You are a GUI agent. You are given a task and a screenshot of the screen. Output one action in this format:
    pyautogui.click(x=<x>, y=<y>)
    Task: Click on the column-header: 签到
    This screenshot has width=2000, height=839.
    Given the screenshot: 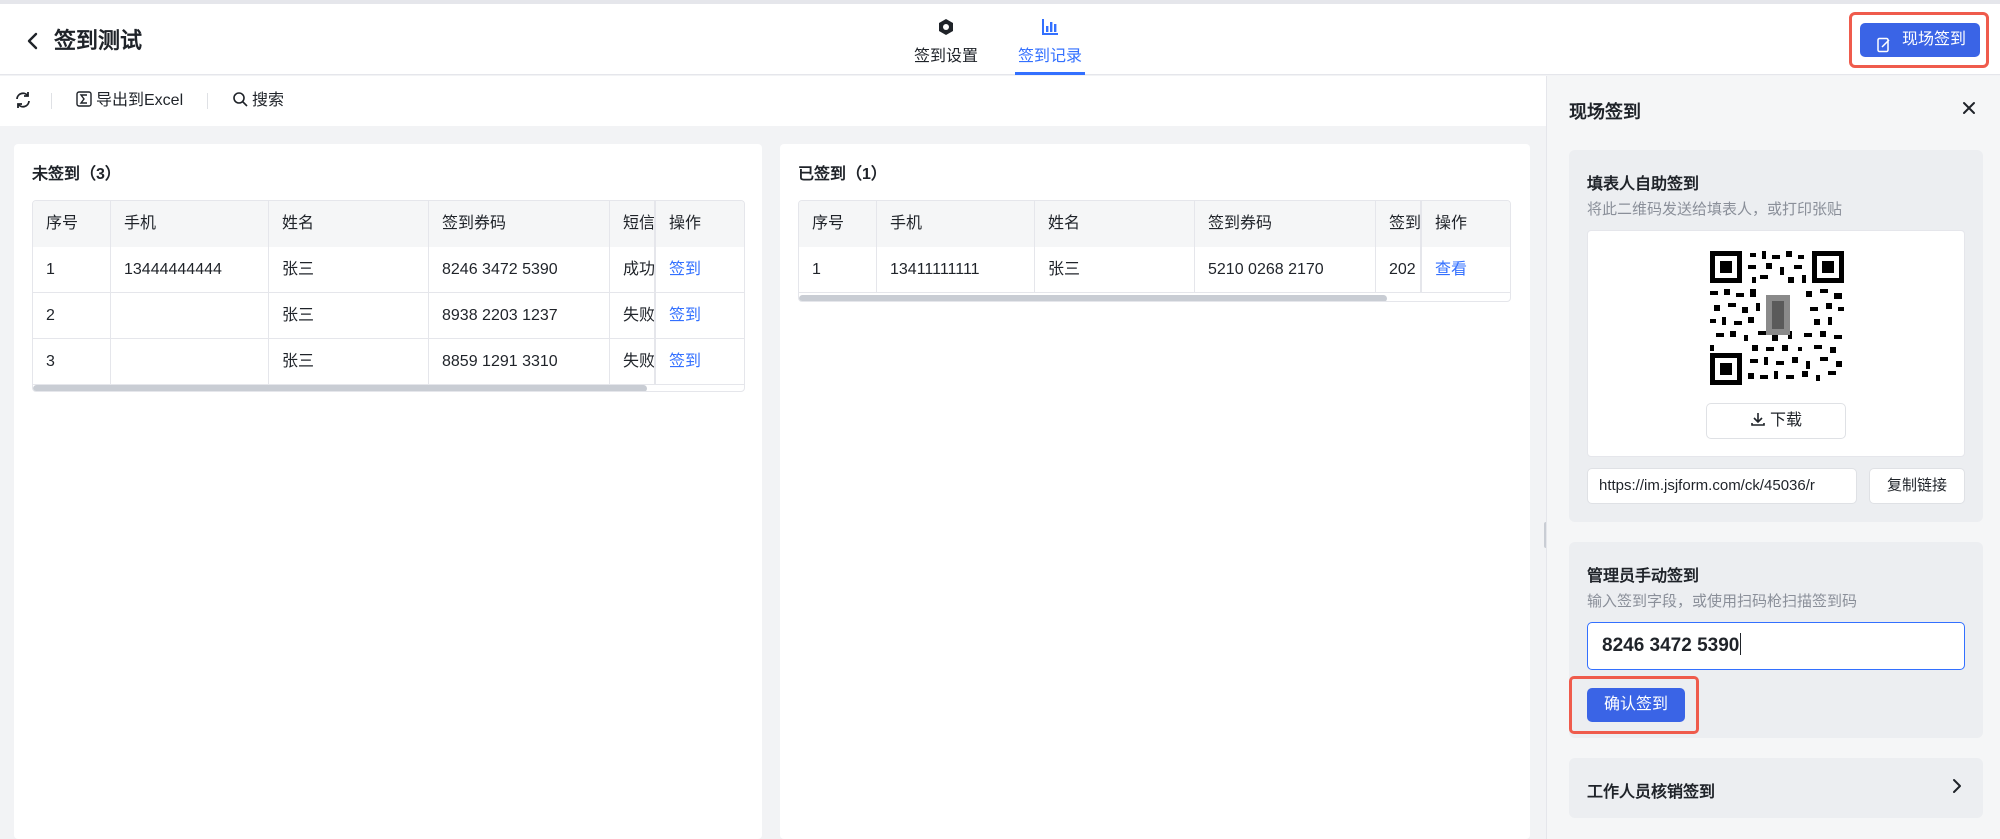 What is the action you would take?
    pyautogui.click(x=1398, y=224)
    